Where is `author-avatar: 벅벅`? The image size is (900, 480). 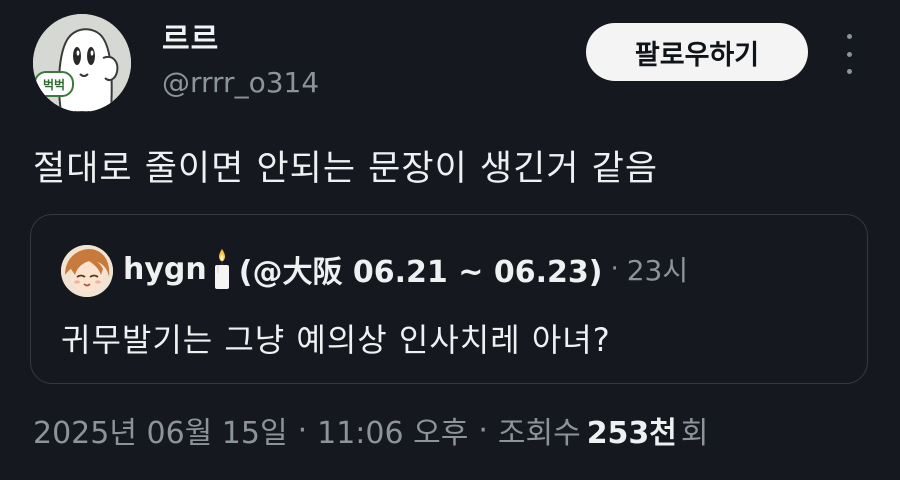
author-avatar: 벅벅 is located at coordinates (82, 63).